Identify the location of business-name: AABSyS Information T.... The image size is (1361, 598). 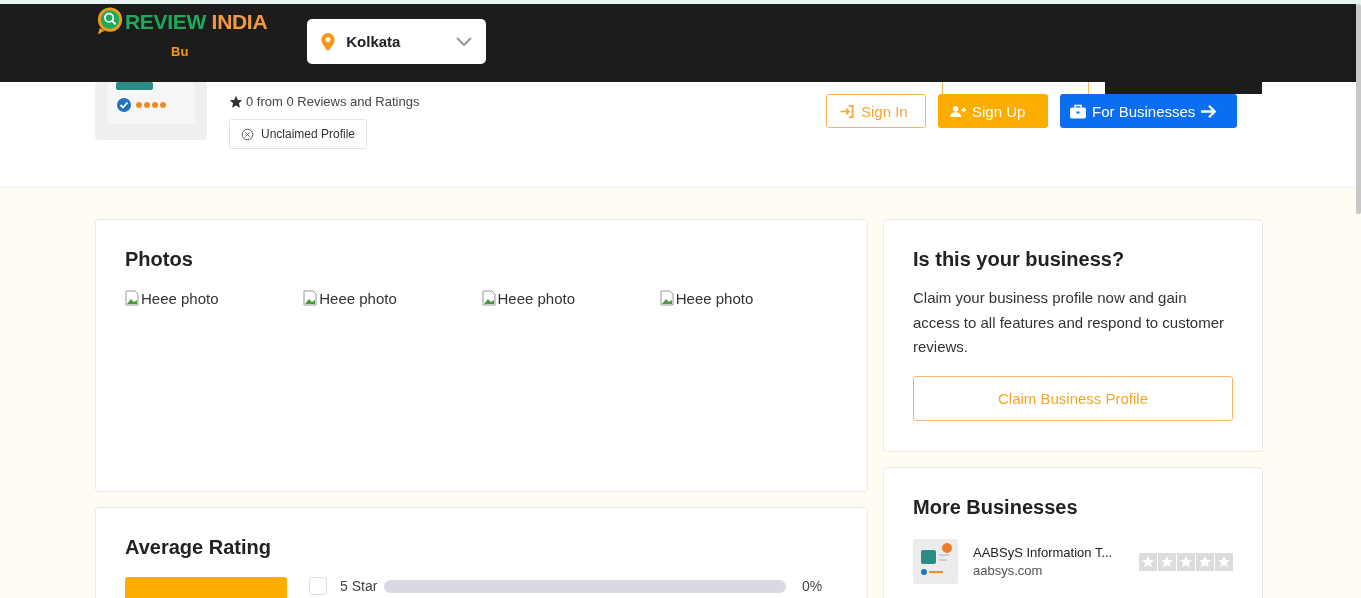
(1043, 552).